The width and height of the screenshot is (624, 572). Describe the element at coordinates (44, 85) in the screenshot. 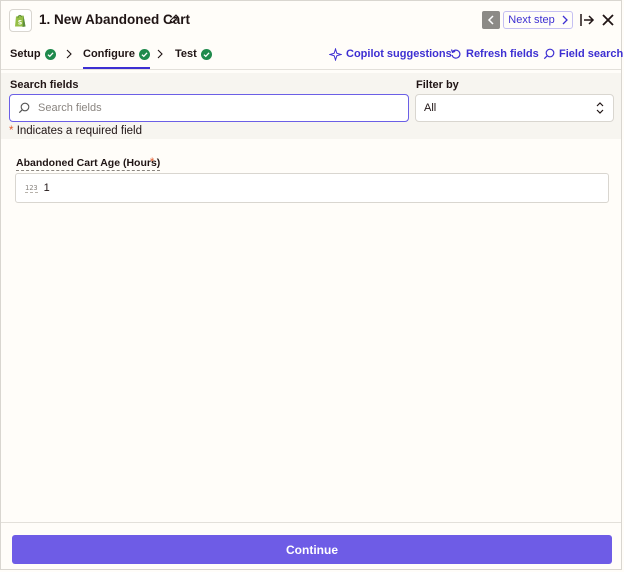

I see `search-fields-label: Search fields` at that location.